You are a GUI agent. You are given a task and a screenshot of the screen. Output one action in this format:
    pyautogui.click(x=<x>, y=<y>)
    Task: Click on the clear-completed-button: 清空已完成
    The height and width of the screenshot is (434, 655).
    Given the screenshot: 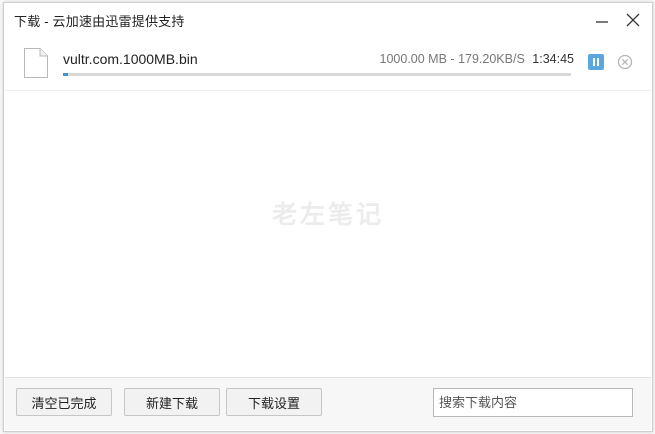 What is the action you would take?
    pyautogui.click(x=64, y=402)
    